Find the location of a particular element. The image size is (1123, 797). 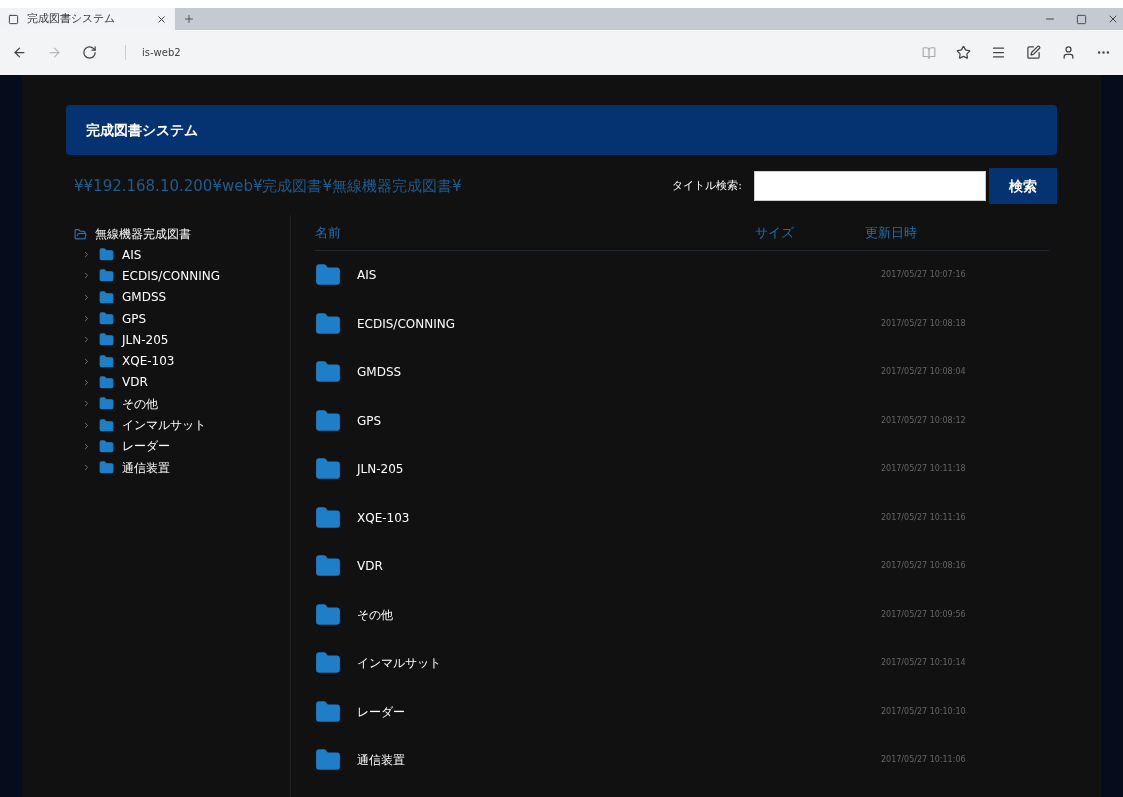

file-row: GMDSS 2017/05/27 10:08:04 is located at coordinates (682, 372).